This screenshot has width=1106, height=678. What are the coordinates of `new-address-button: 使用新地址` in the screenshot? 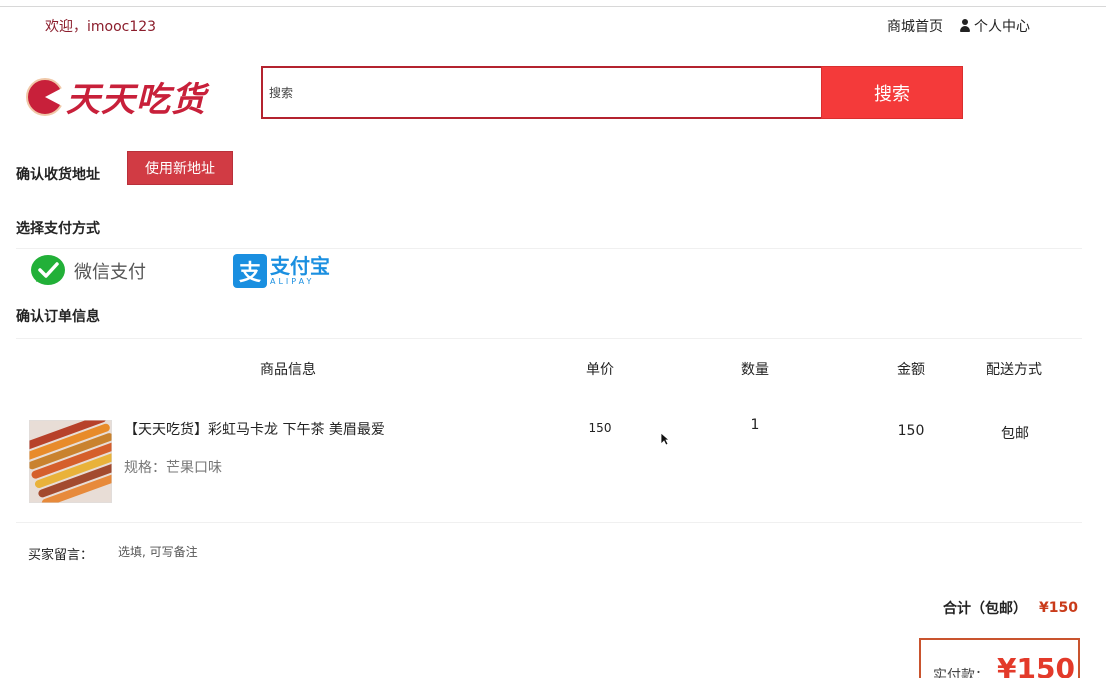 It's located at (180, 168).